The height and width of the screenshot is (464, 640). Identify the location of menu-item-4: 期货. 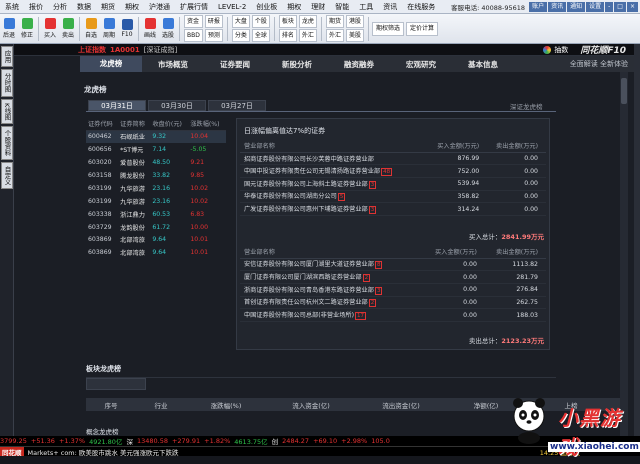
(108, 7).